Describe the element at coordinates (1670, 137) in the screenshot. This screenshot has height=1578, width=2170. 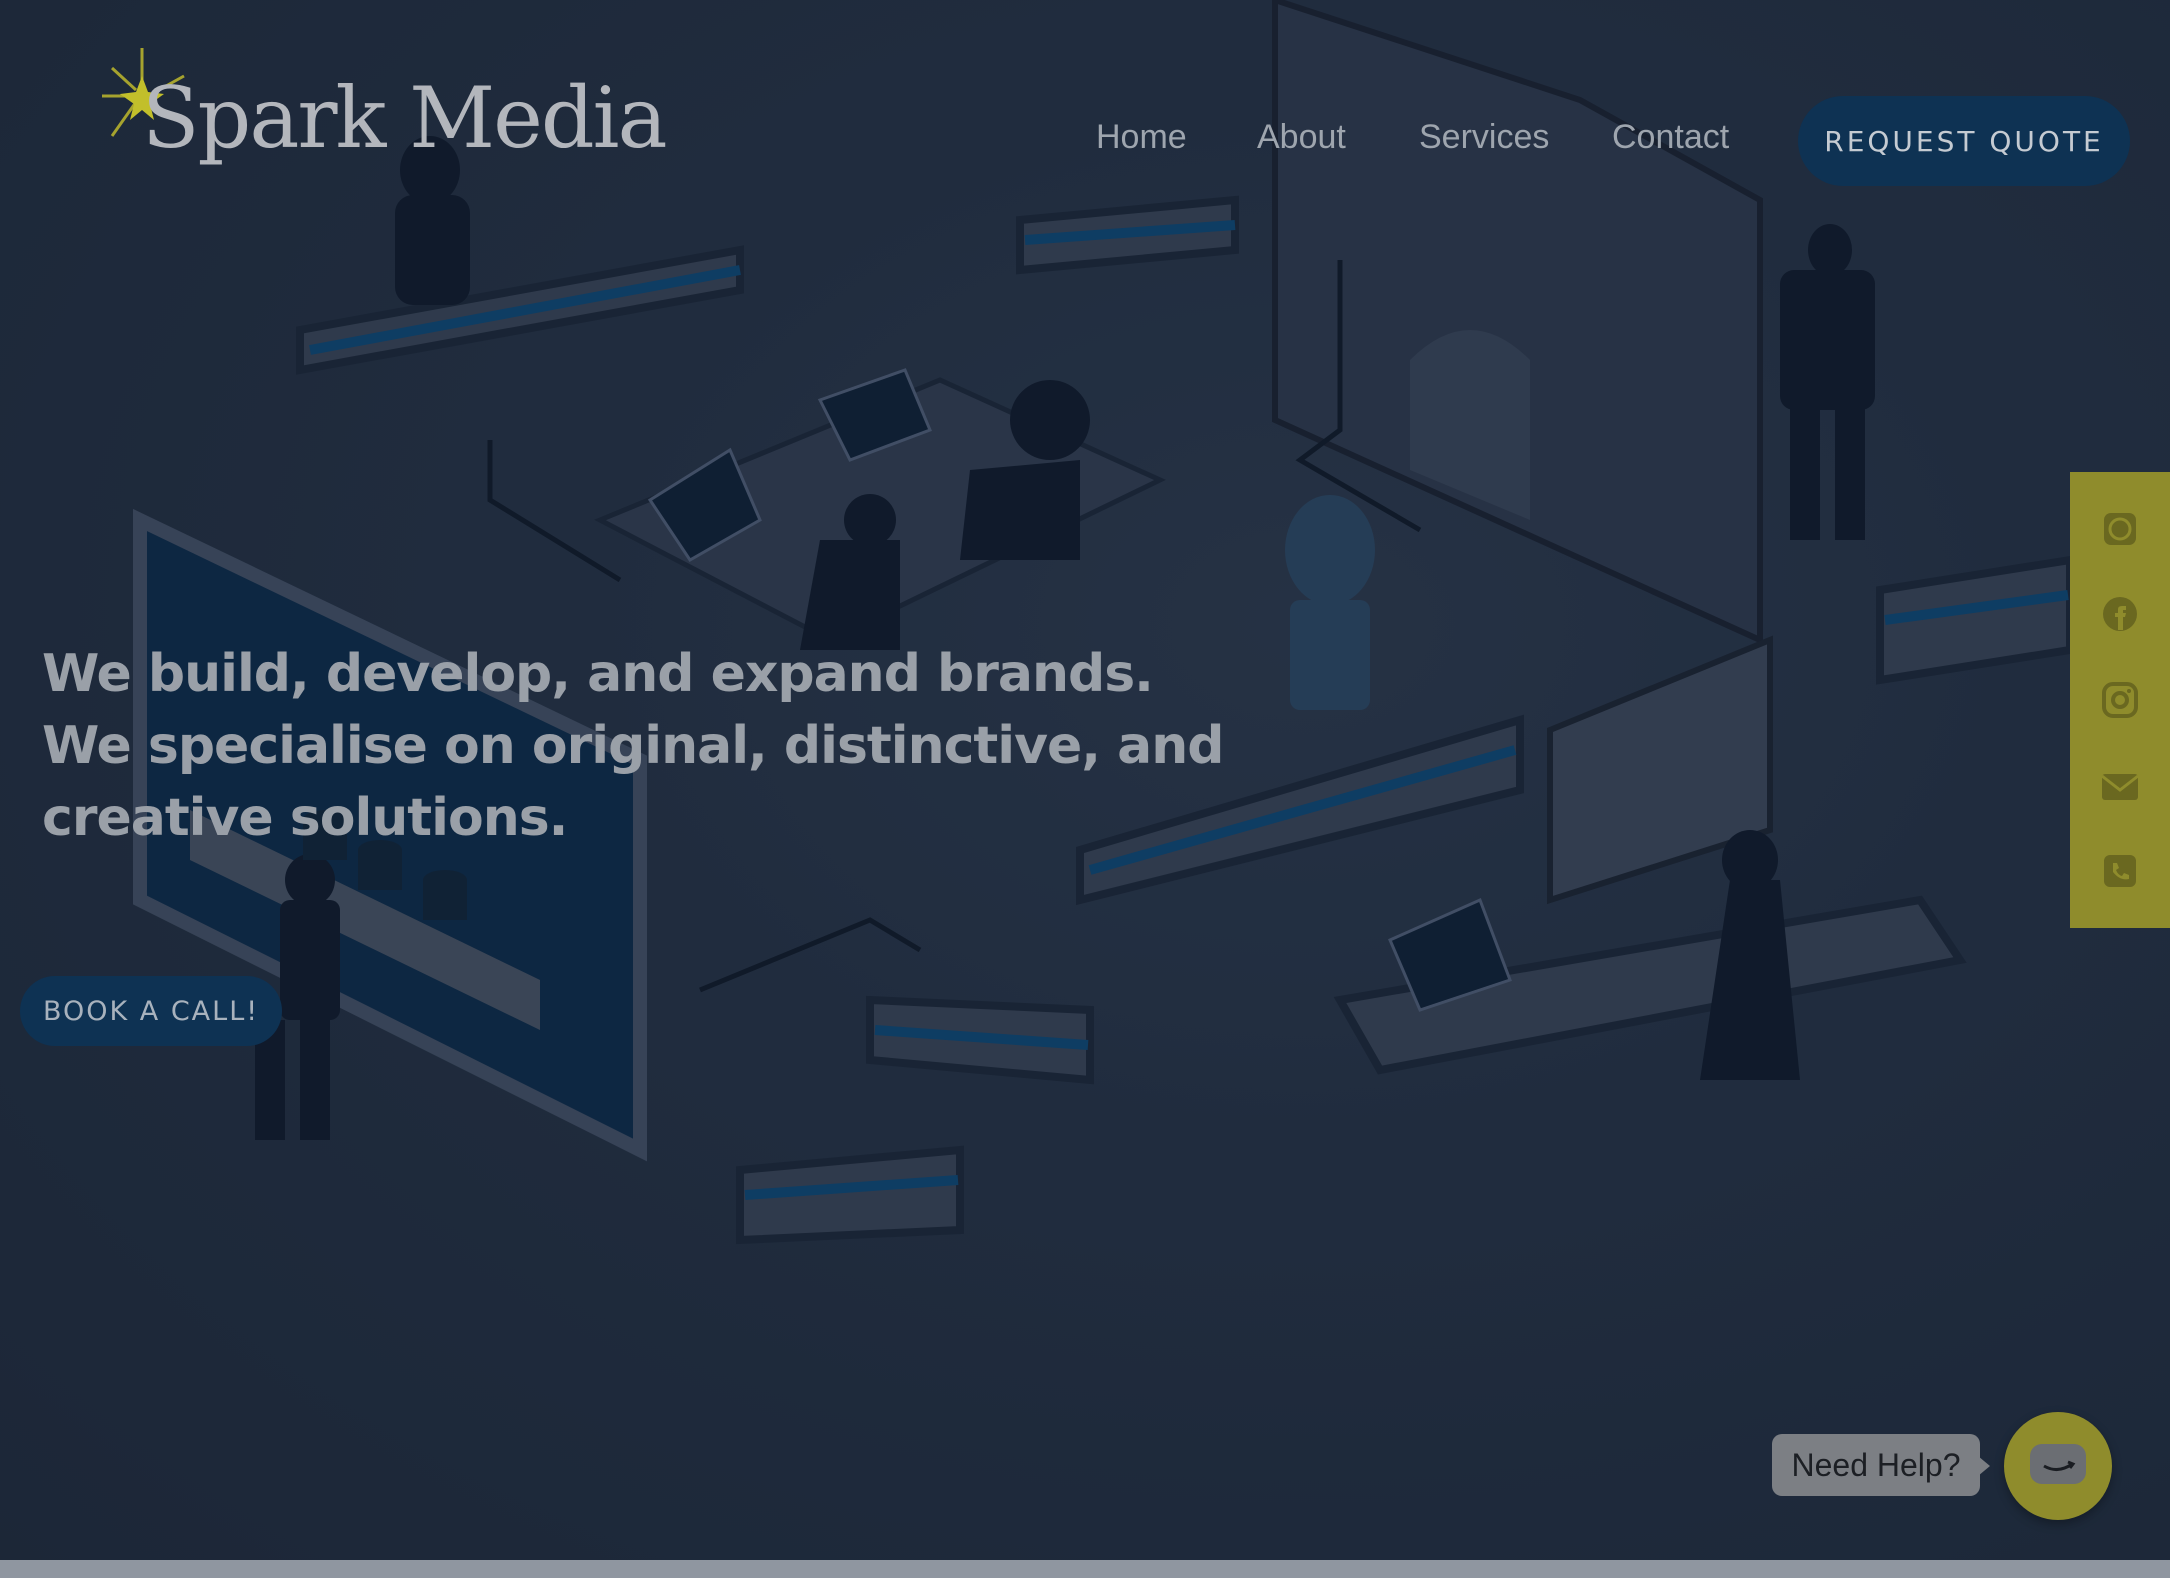
I see `nav-link-contact: Contact` at that location.